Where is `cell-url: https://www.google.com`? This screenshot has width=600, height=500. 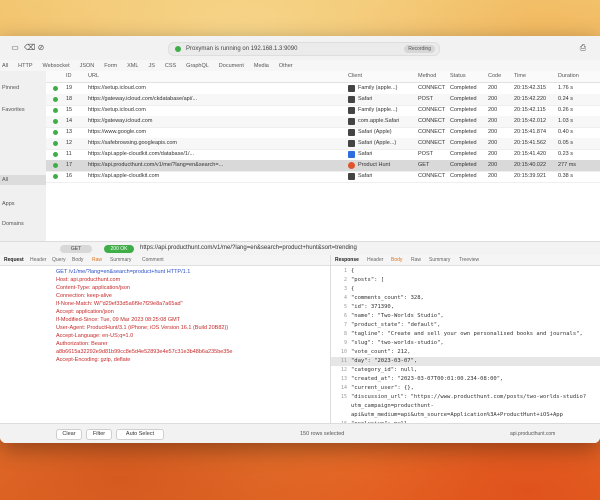 cell-url: https://www.google.com is located at coordinates (117, 132).